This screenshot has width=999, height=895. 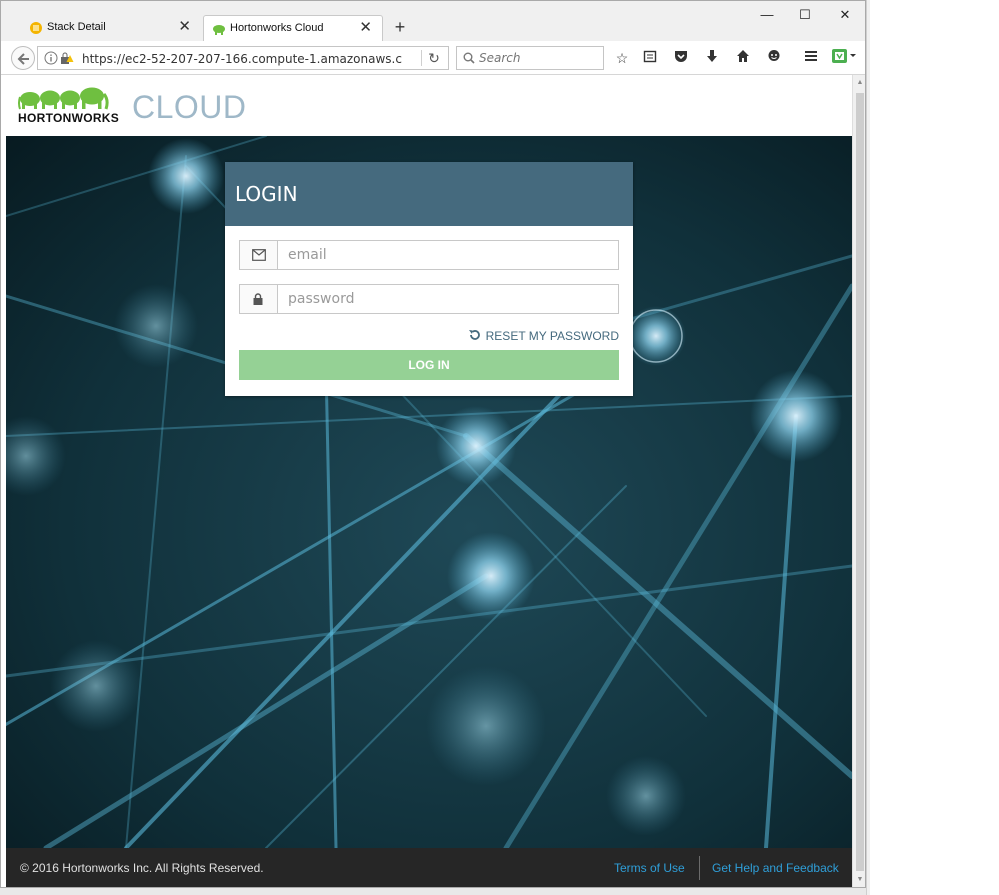 What do you see at coordinates (774, 58) in the screenshot?
I see `chat-icon` at bounding box center [774, 58].